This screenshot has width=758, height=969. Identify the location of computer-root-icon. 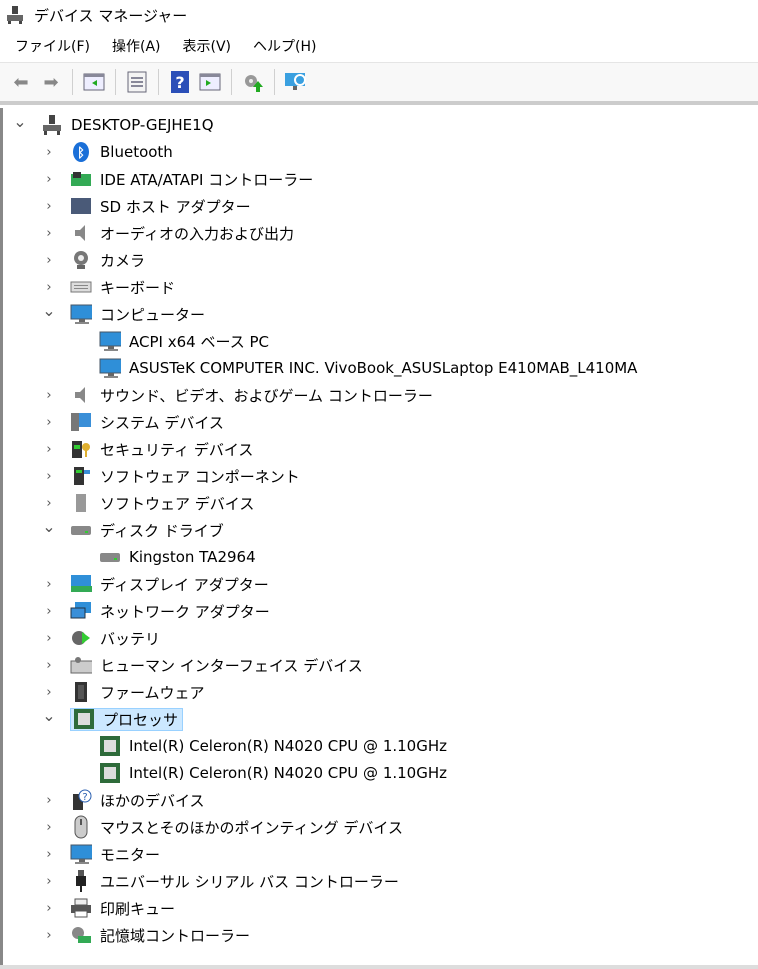
(52, 125).